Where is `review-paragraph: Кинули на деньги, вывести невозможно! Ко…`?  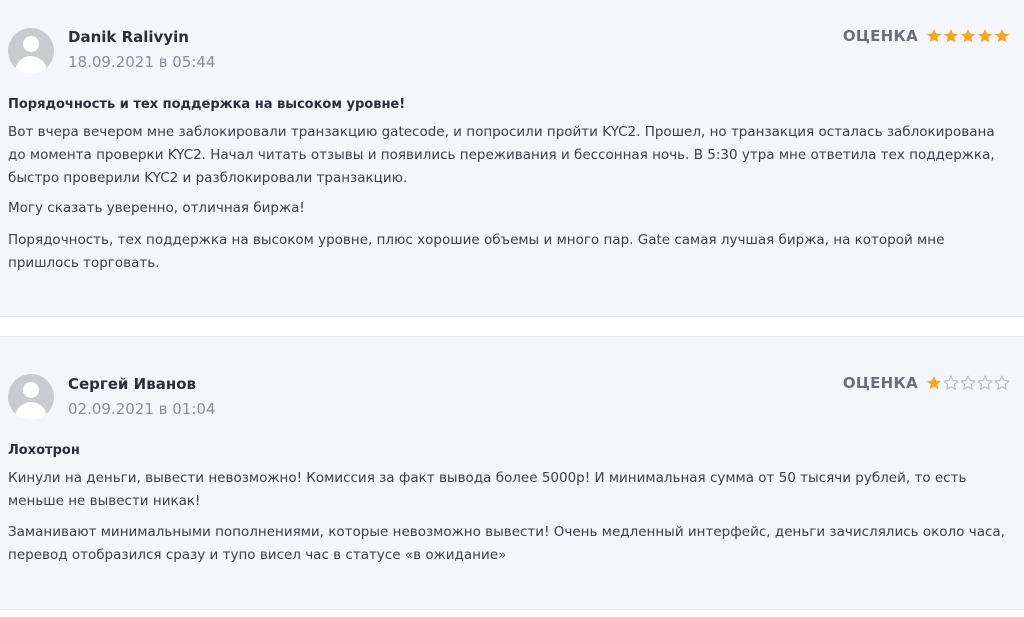
review-paragraph: Кинули на деньги, вывести невозможно! Ко… is located at coordinates (487, 489).